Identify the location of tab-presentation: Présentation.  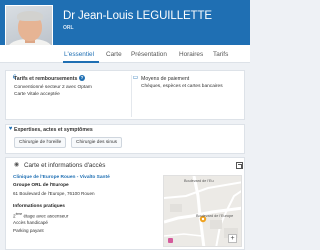
(149, 54).